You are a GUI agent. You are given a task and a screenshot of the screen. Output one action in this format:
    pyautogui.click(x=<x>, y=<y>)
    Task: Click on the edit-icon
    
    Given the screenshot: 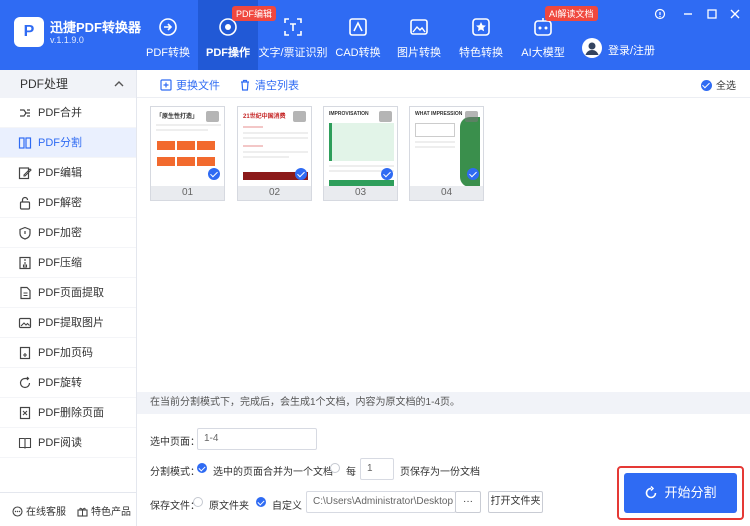 What is the action you would take?
    pyautogui.click(x=25, y=173)
    